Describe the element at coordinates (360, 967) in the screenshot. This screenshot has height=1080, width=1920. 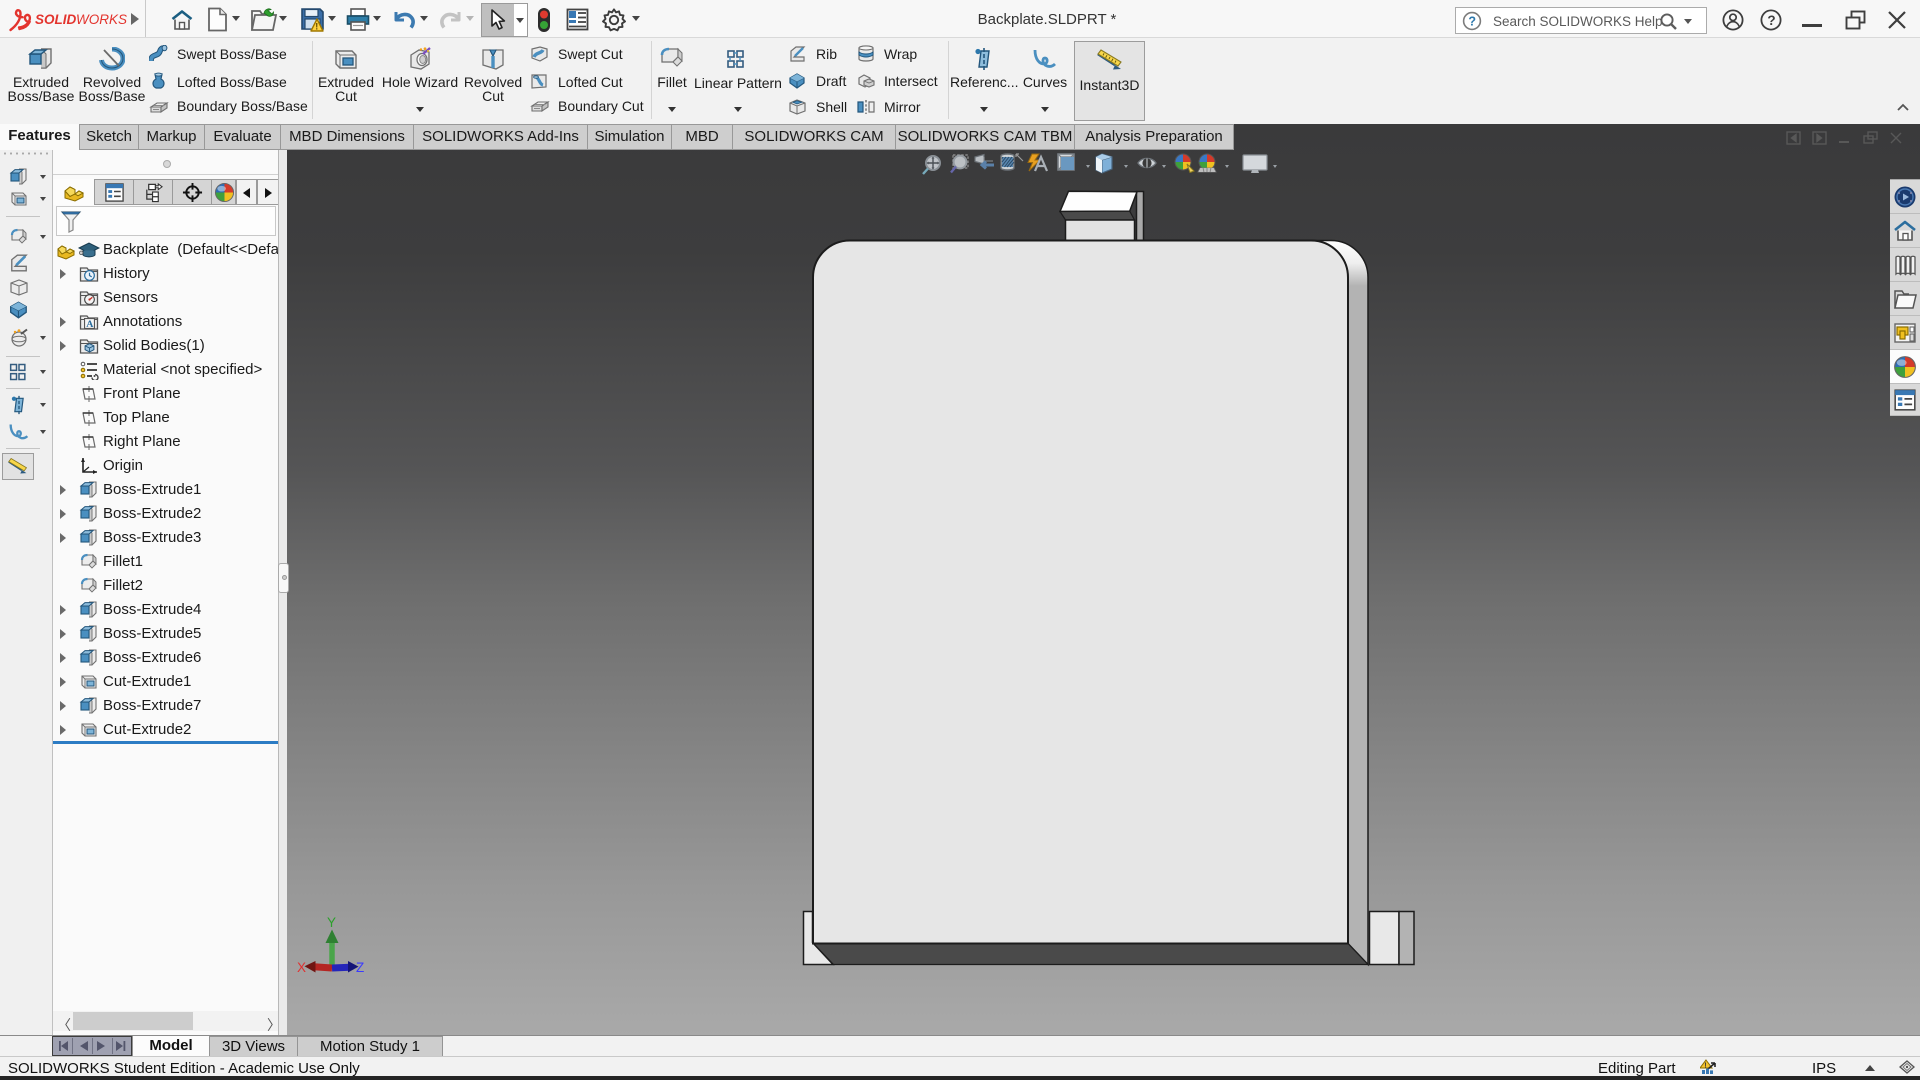
I see `svg-text: Z` at that location.